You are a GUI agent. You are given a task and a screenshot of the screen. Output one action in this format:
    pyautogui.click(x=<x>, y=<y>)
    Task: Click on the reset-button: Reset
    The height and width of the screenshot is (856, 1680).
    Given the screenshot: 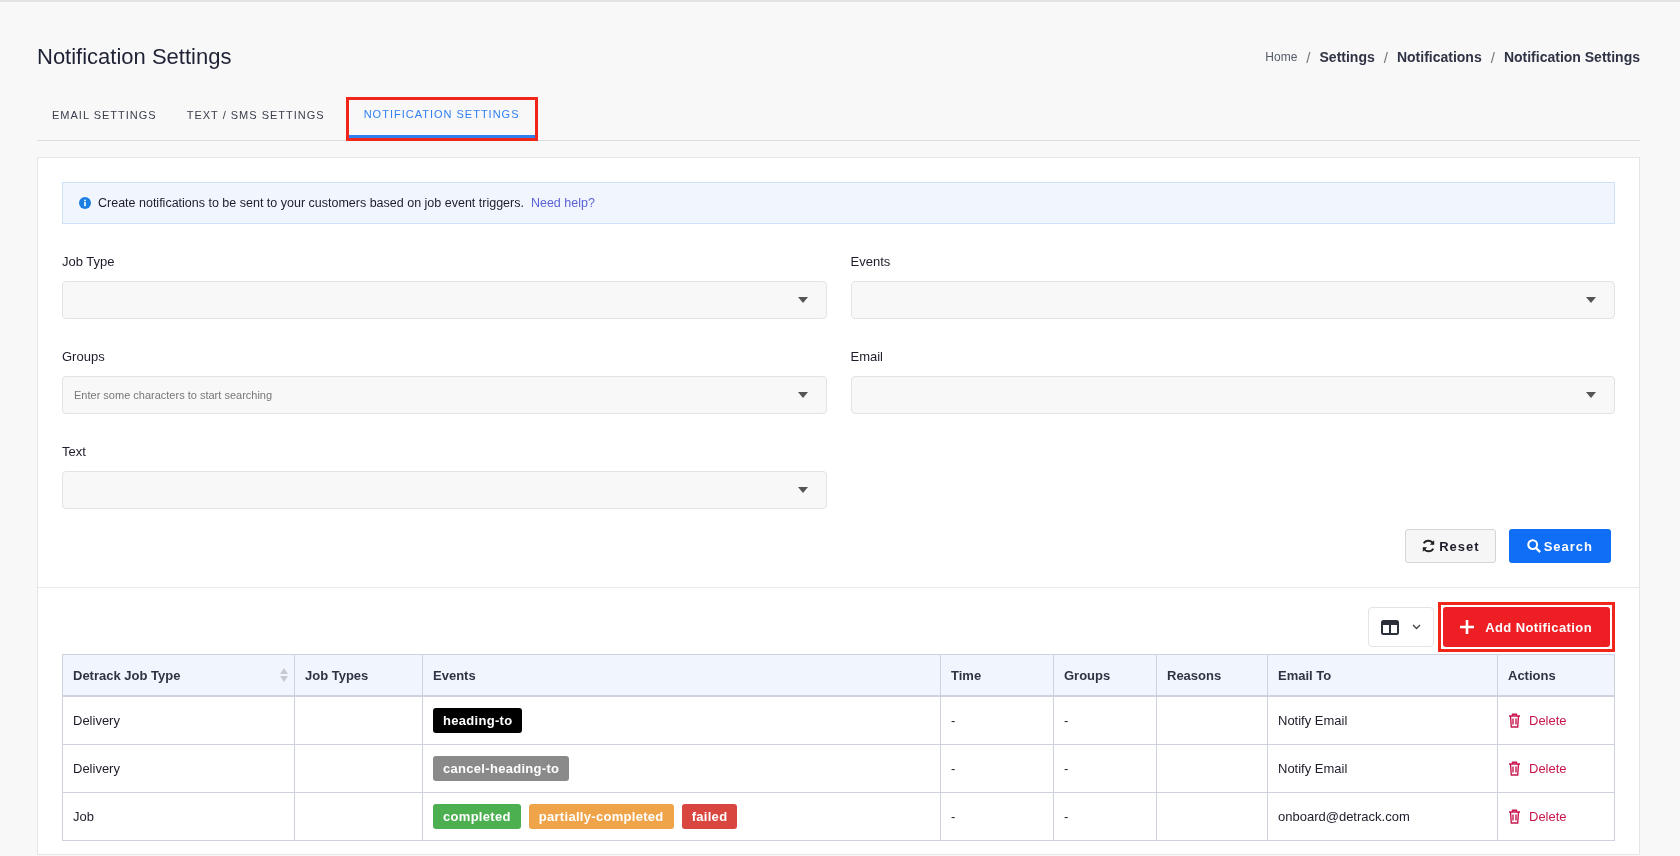 What is the action you would take?
    pyautogui.click(x=1450, y=546)
    